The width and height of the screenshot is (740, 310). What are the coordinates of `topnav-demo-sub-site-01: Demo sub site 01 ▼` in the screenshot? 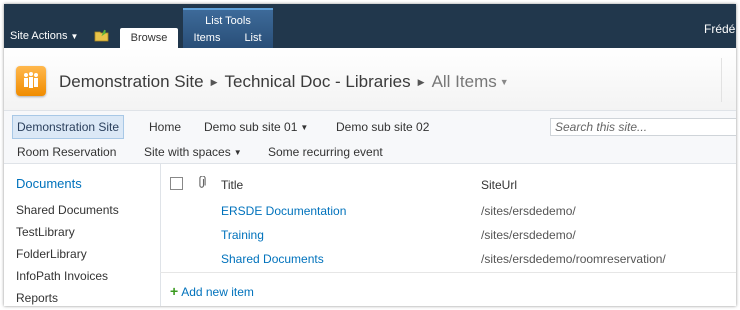 It's located at (256, 127).